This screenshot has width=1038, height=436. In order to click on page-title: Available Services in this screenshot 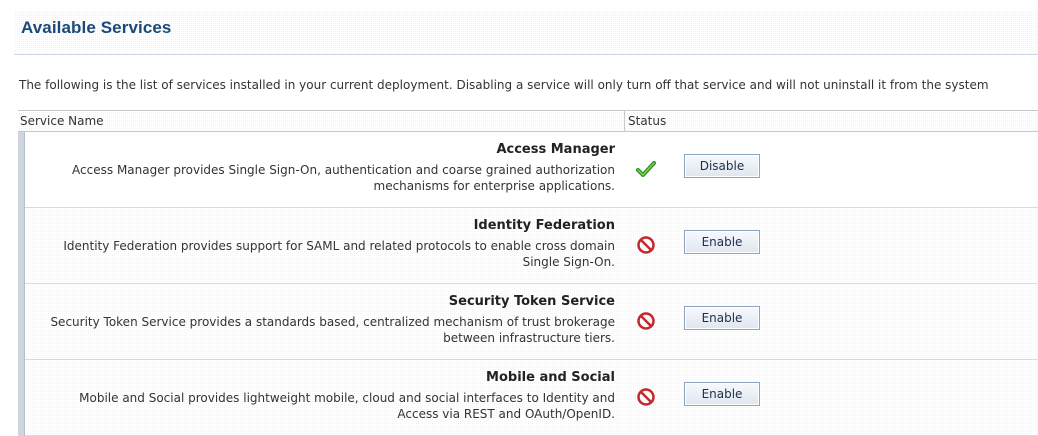, I will do `click(96, 27)`.